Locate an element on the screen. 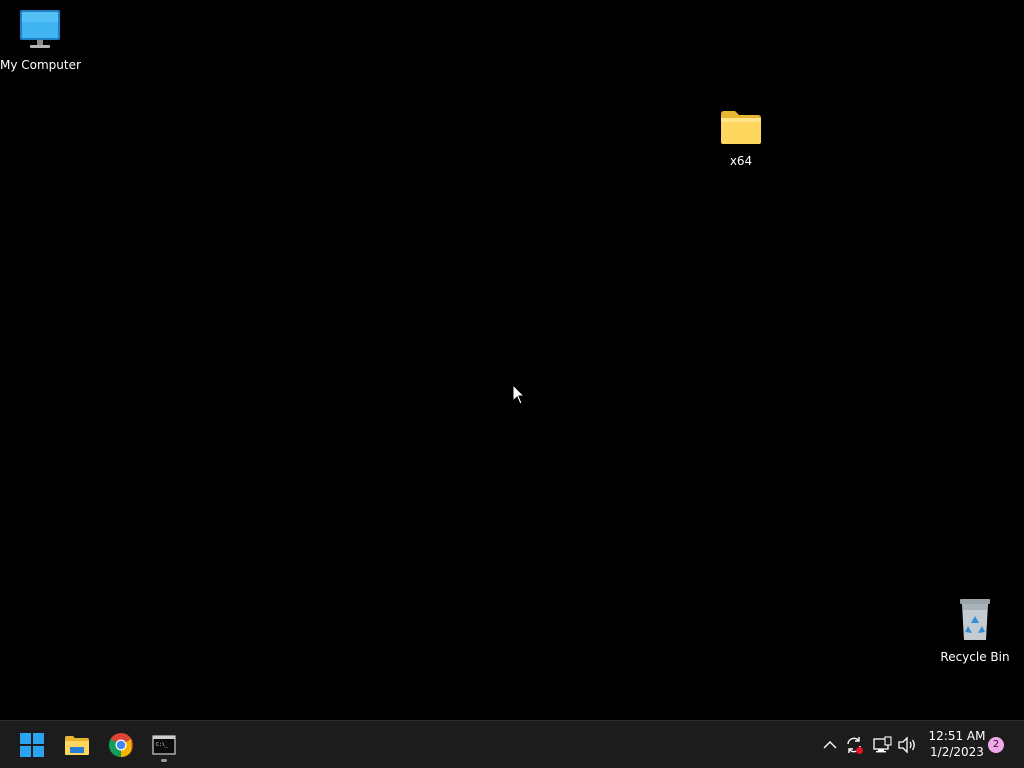 The image size is (1024, 768). show-hidden-icons-button is located at coordinates (830, 745).